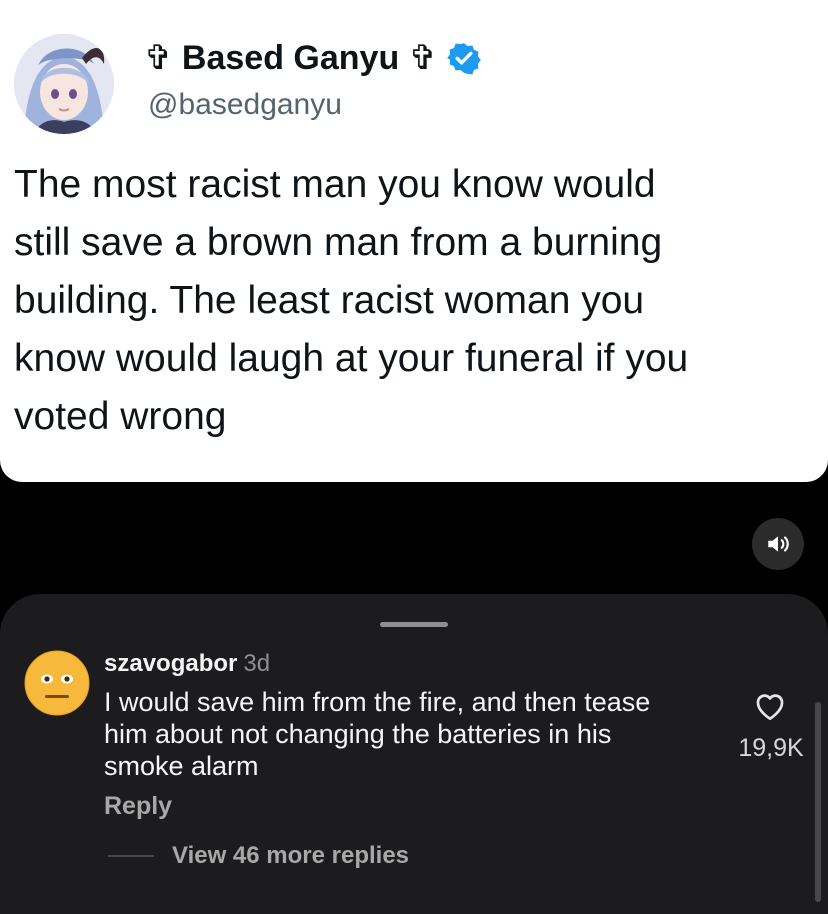 This screenshot has width=828, height=914. Describe the element at coordinates (464, 59) in the screenshot. I see `verified-badge-icon` at that location.